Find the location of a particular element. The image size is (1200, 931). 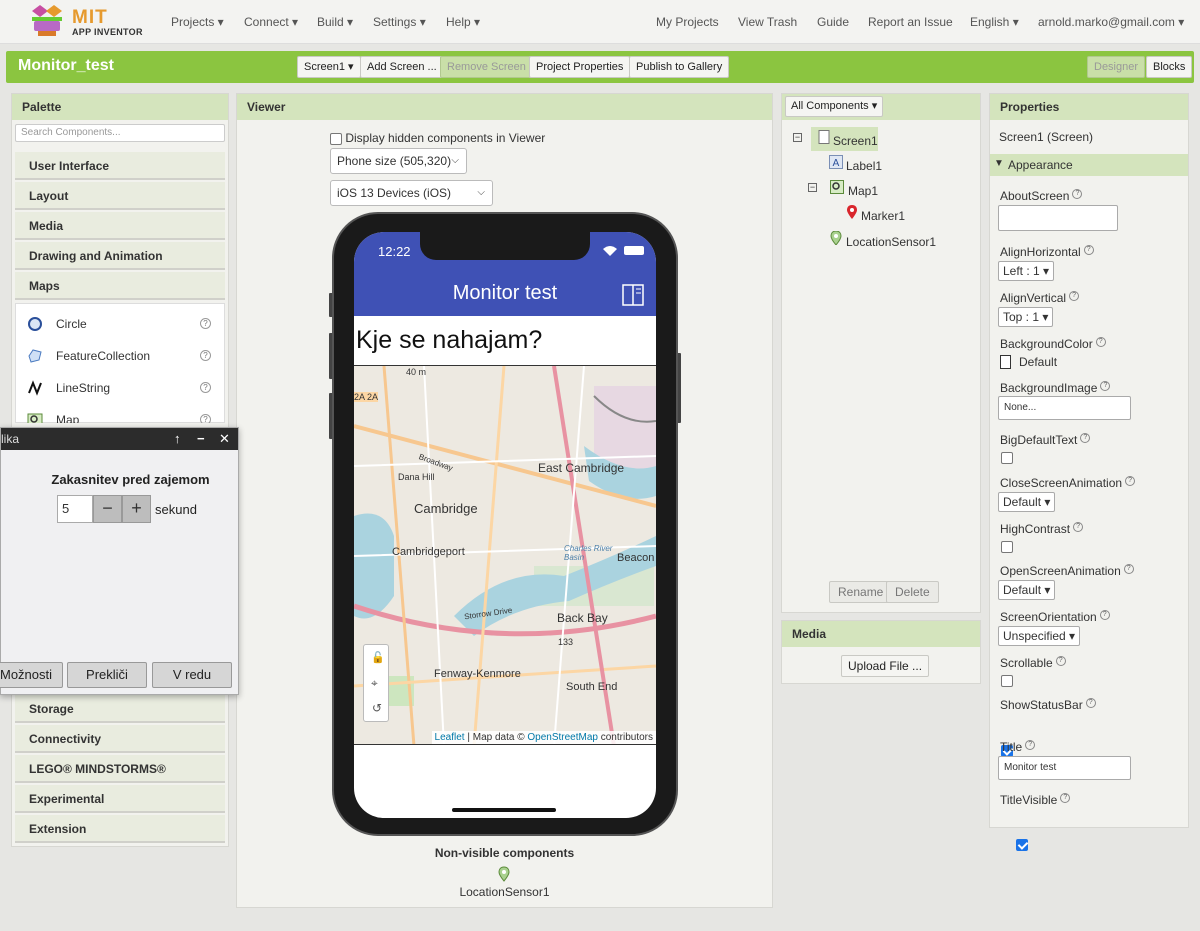

nonvisible-item: LocationSensor1 is located at coordinates (504, 892).